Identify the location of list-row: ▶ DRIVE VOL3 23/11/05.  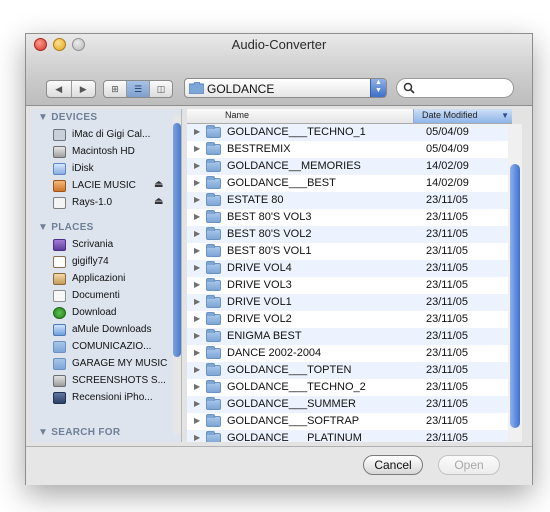
(349, 285).